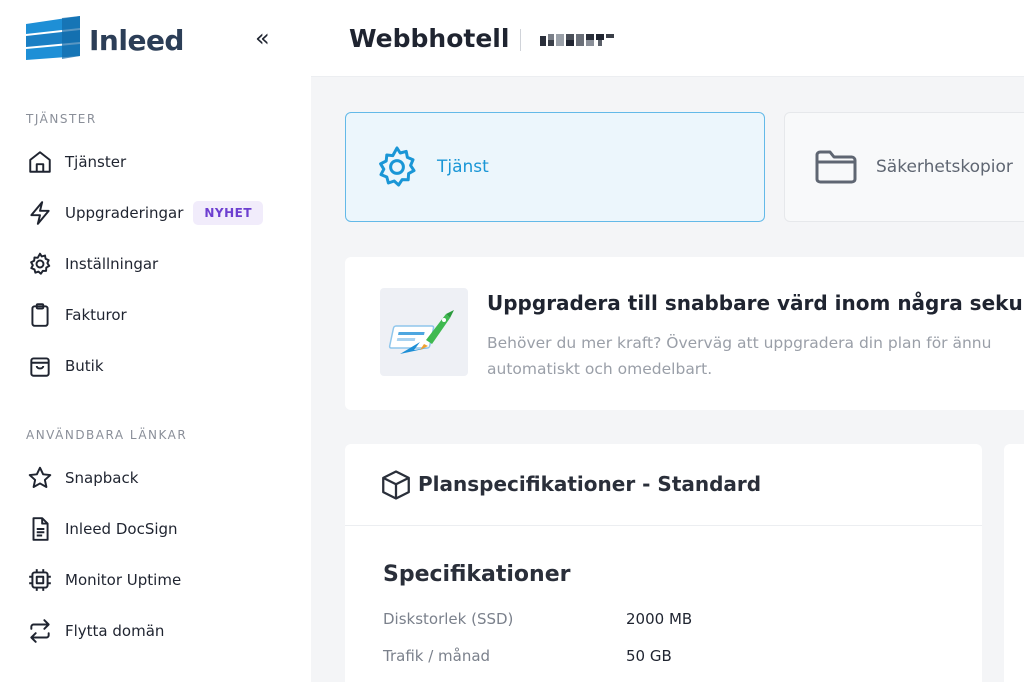  What do you see at coordinates (136, 40) in the screenshot?
I see `brand-name: Inleed` at bounding box center [136, 40].